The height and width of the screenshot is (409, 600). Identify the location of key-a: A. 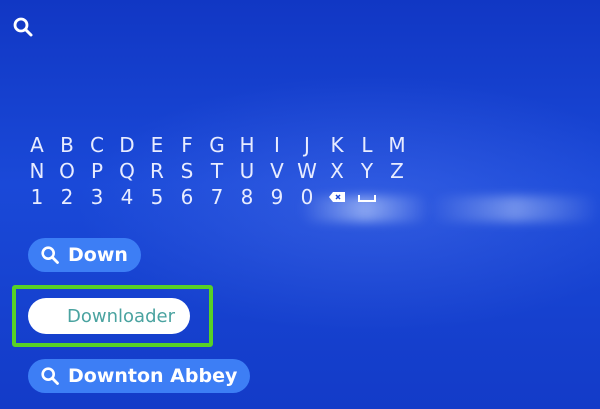
(37, 145).